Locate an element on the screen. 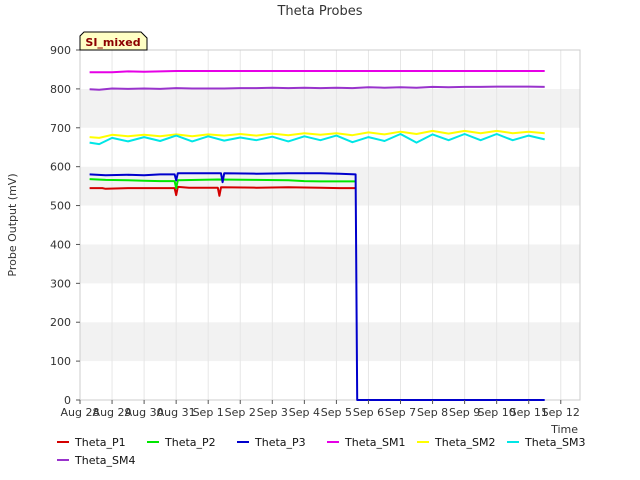 The width and height of the screenshot is (640, 480). chart-title: Theta Probes is located at coordinates (319, 11).